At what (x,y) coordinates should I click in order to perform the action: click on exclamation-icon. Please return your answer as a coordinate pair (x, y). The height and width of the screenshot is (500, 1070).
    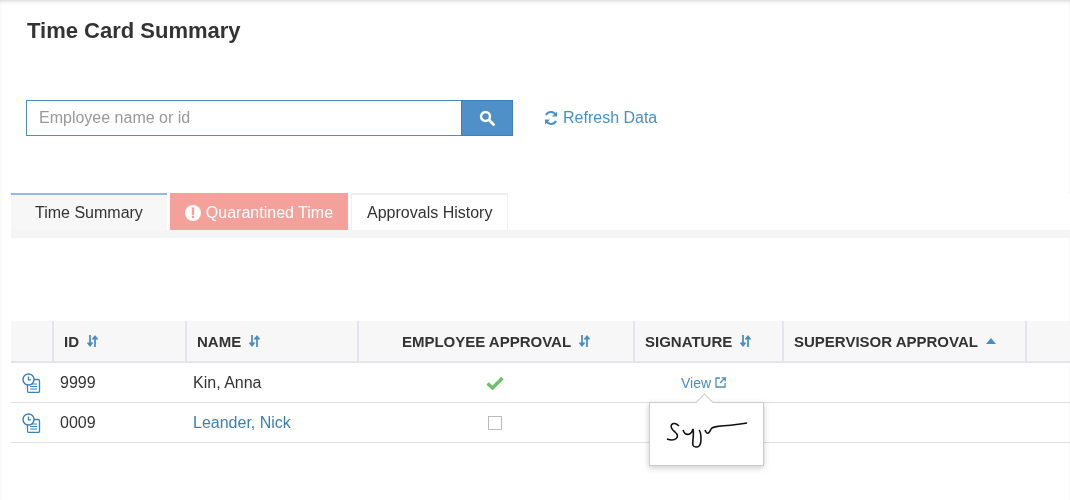
    Looking at the image, I should click on (192, 212).